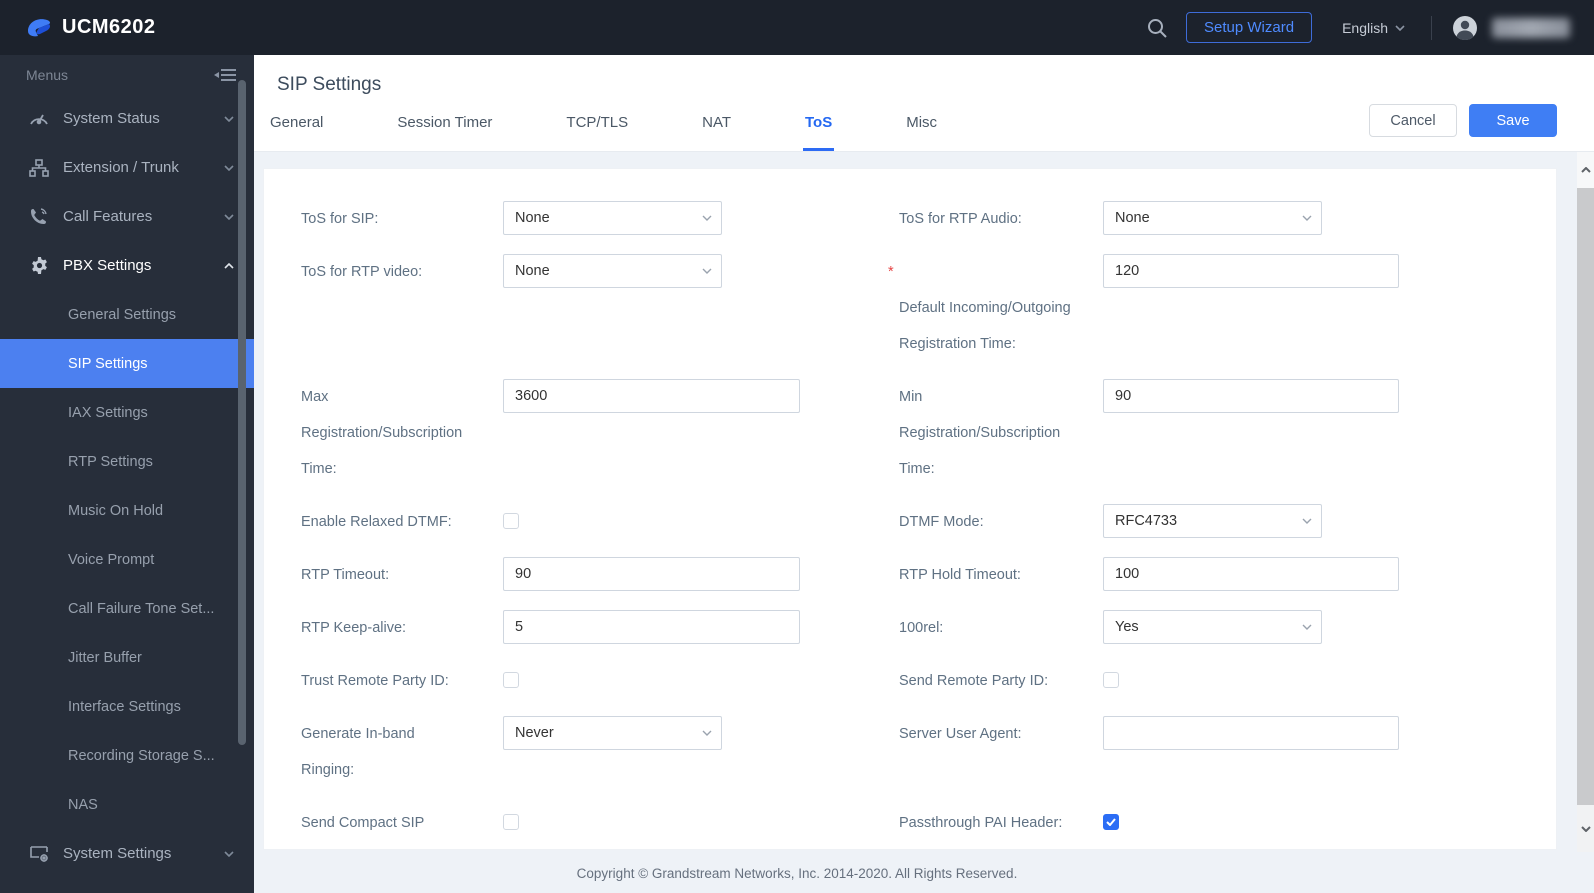 This screenshot has height=893, width=1594. I want to click on sidebar-item-iax-settings: IAX Settings, so click(127, 412).